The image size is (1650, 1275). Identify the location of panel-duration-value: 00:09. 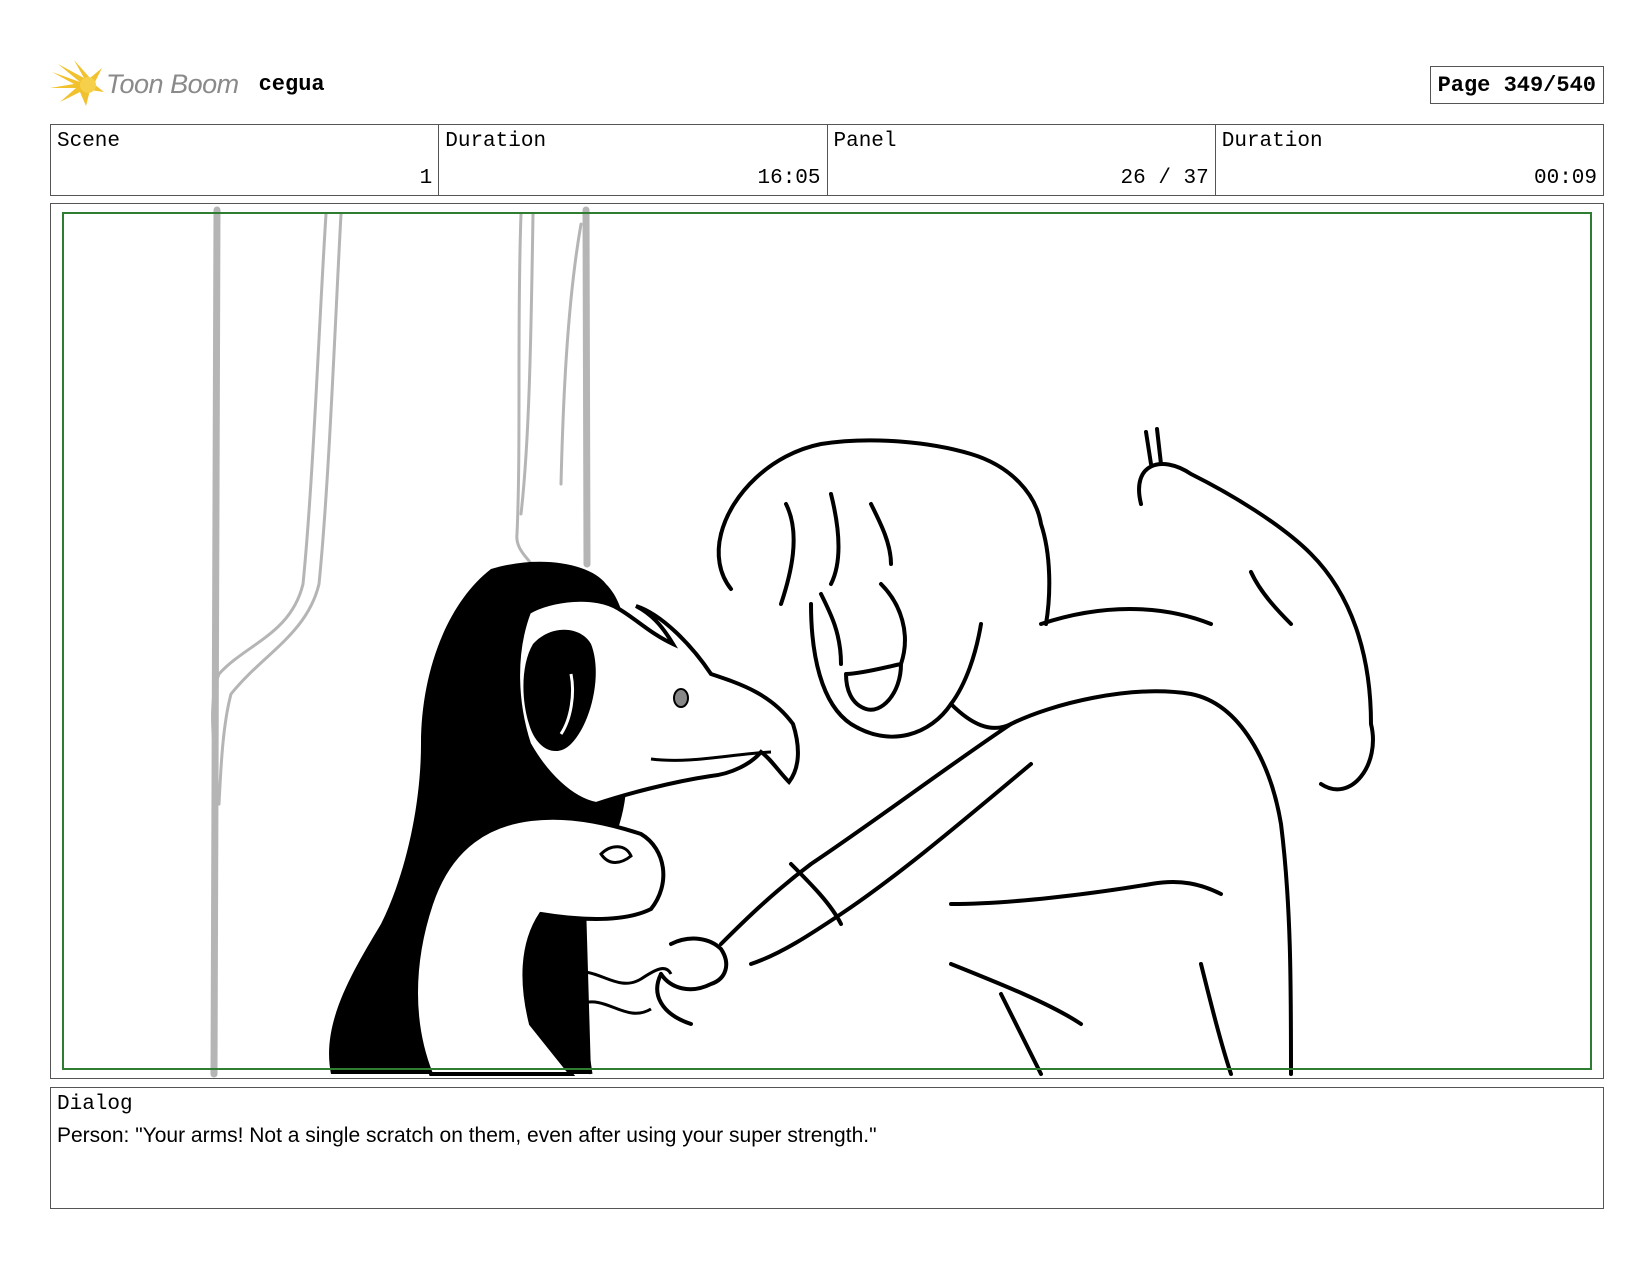
(1565, 178).